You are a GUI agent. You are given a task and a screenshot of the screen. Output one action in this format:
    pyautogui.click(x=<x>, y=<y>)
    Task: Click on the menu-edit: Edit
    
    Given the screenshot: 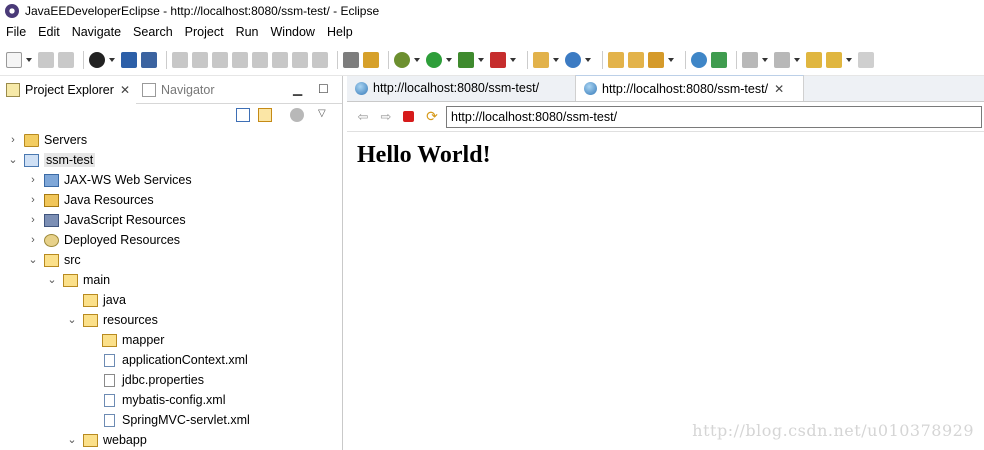 What is the action you would take?
    pyautogui.click(x=49, y=32)
    